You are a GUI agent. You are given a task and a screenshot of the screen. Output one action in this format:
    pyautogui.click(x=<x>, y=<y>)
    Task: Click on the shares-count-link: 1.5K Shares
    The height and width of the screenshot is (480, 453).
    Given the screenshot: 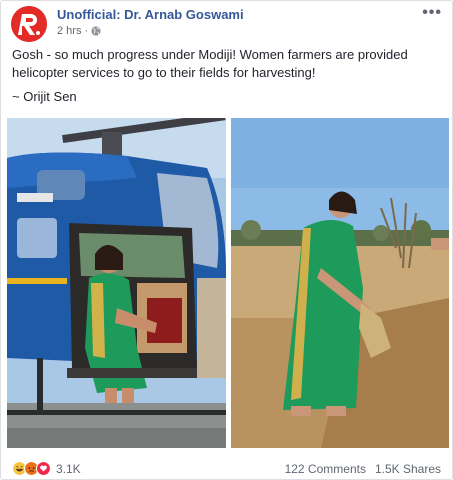 What is the action you would take?
    pyautogui.click(x=408, y=469)
    